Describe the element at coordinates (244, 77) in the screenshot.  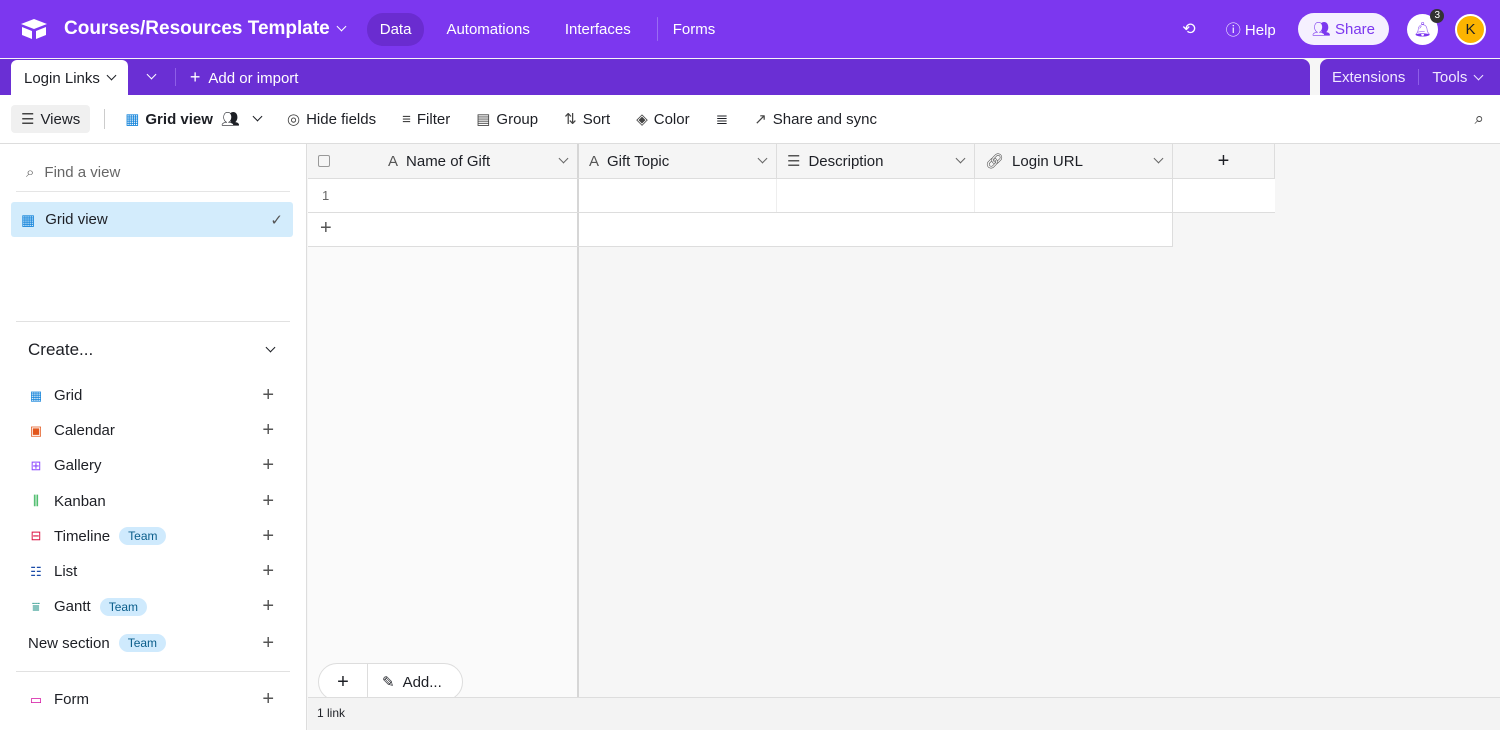
I see `add-or-import-button: + Add or import` at that location.